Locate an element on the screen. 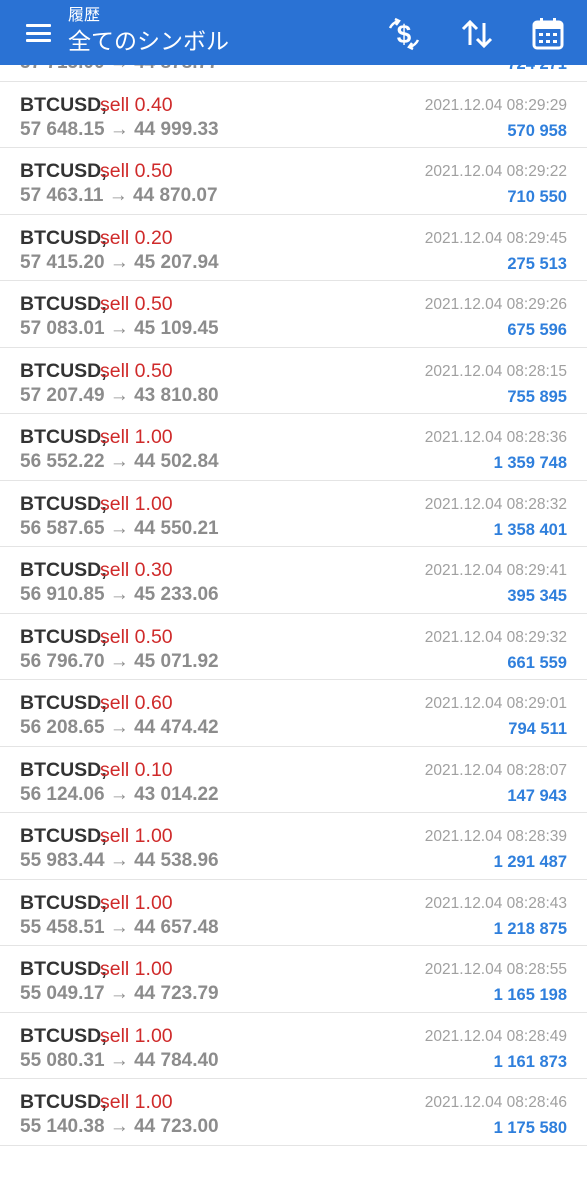  timestamp-label: 2021.12.04 08:29:29 is located at coordinates (495, 105).